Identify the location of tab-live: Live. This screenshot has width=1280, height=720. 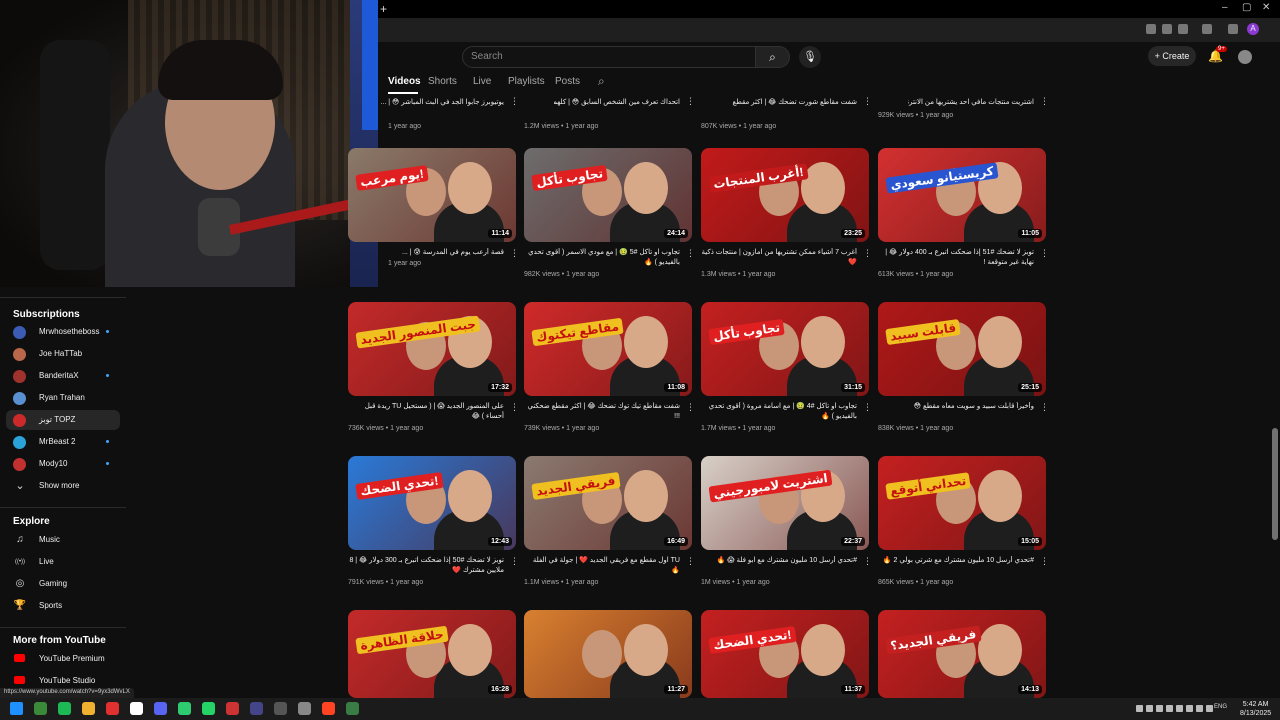
(482, 81).